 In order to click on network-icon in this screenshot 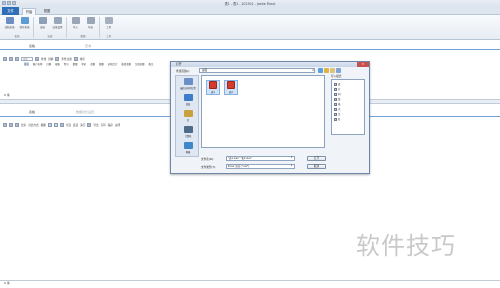, I will do `click(188, 145)`.